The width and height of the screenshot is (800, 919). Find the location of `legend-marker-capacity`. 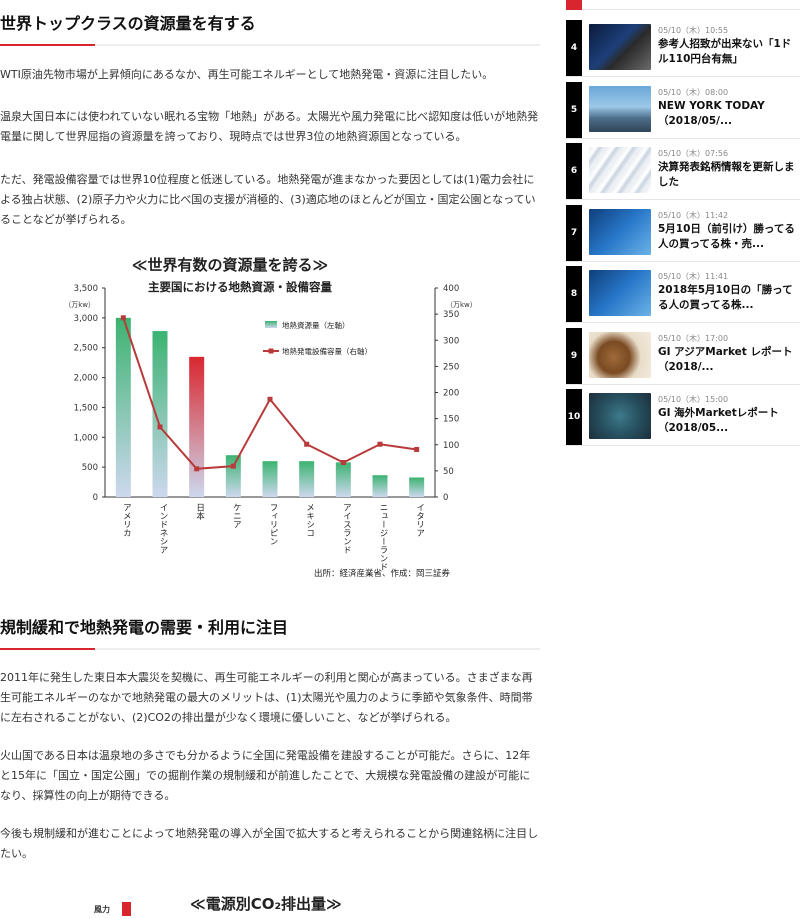

legend-marker-capacity is located at coordinates (271, 351).